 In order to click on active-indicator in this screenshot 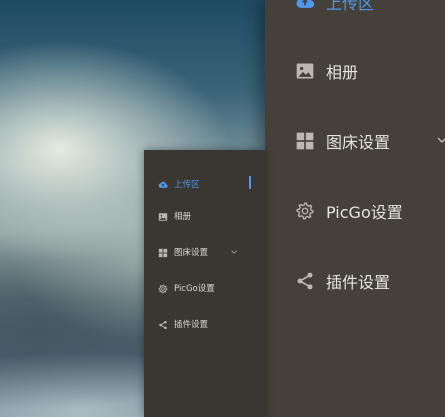, I will do `click(250, 182)`.